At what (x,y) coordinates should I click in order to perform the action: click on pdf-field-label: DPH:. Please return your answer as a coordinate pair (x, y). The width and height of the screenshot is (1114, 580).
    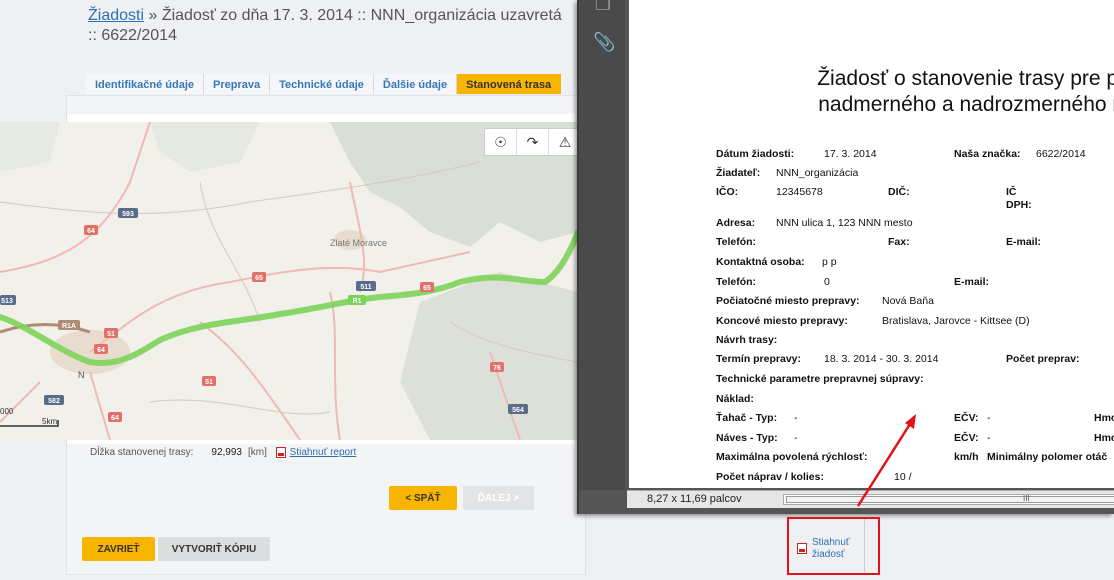
    Looking at the image, I should click on (1019, 205).